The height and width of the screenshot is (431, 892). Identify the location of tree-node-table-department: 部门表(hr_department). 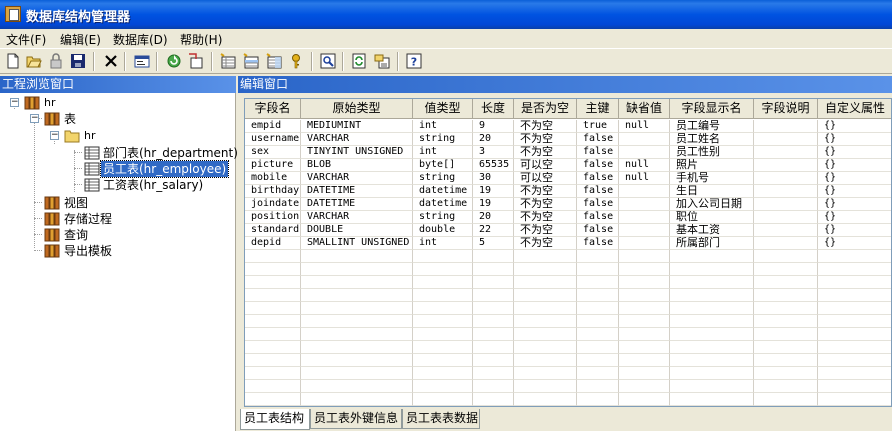
(119, 153).